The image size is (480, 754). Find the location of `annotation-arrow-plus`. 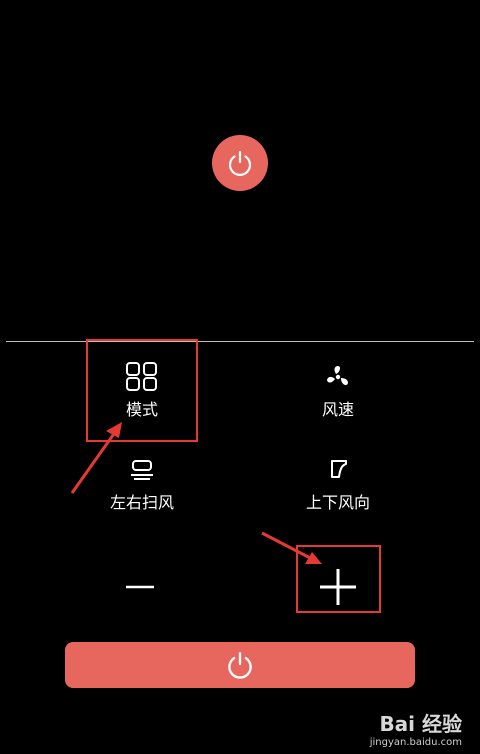

annotation-arrow-plus is located at coordinates (289, 547).